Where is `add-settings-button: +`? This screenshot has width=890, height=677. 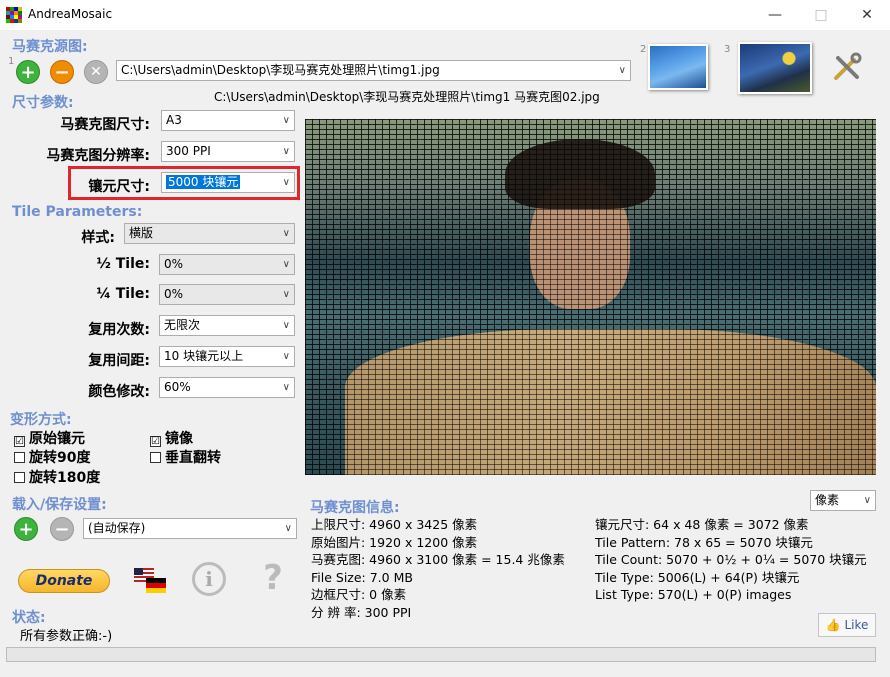 add-settings-button: + is located at coordinates (26, 529).